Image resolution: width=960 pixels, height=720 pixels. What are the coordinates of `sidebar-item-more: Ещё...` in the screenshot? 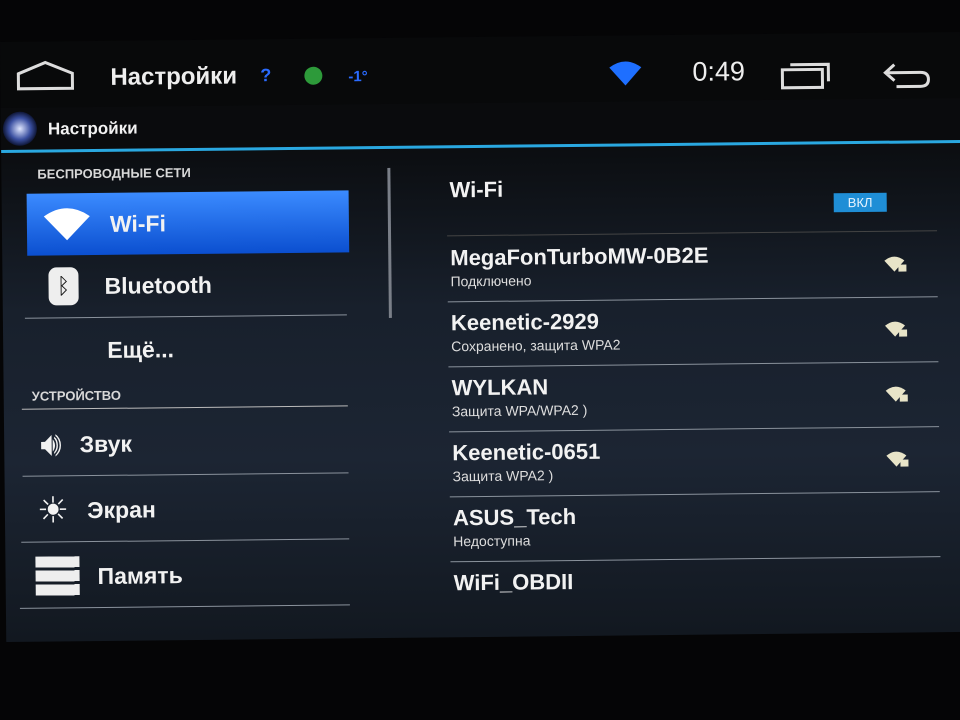 It's located at (186, 348).